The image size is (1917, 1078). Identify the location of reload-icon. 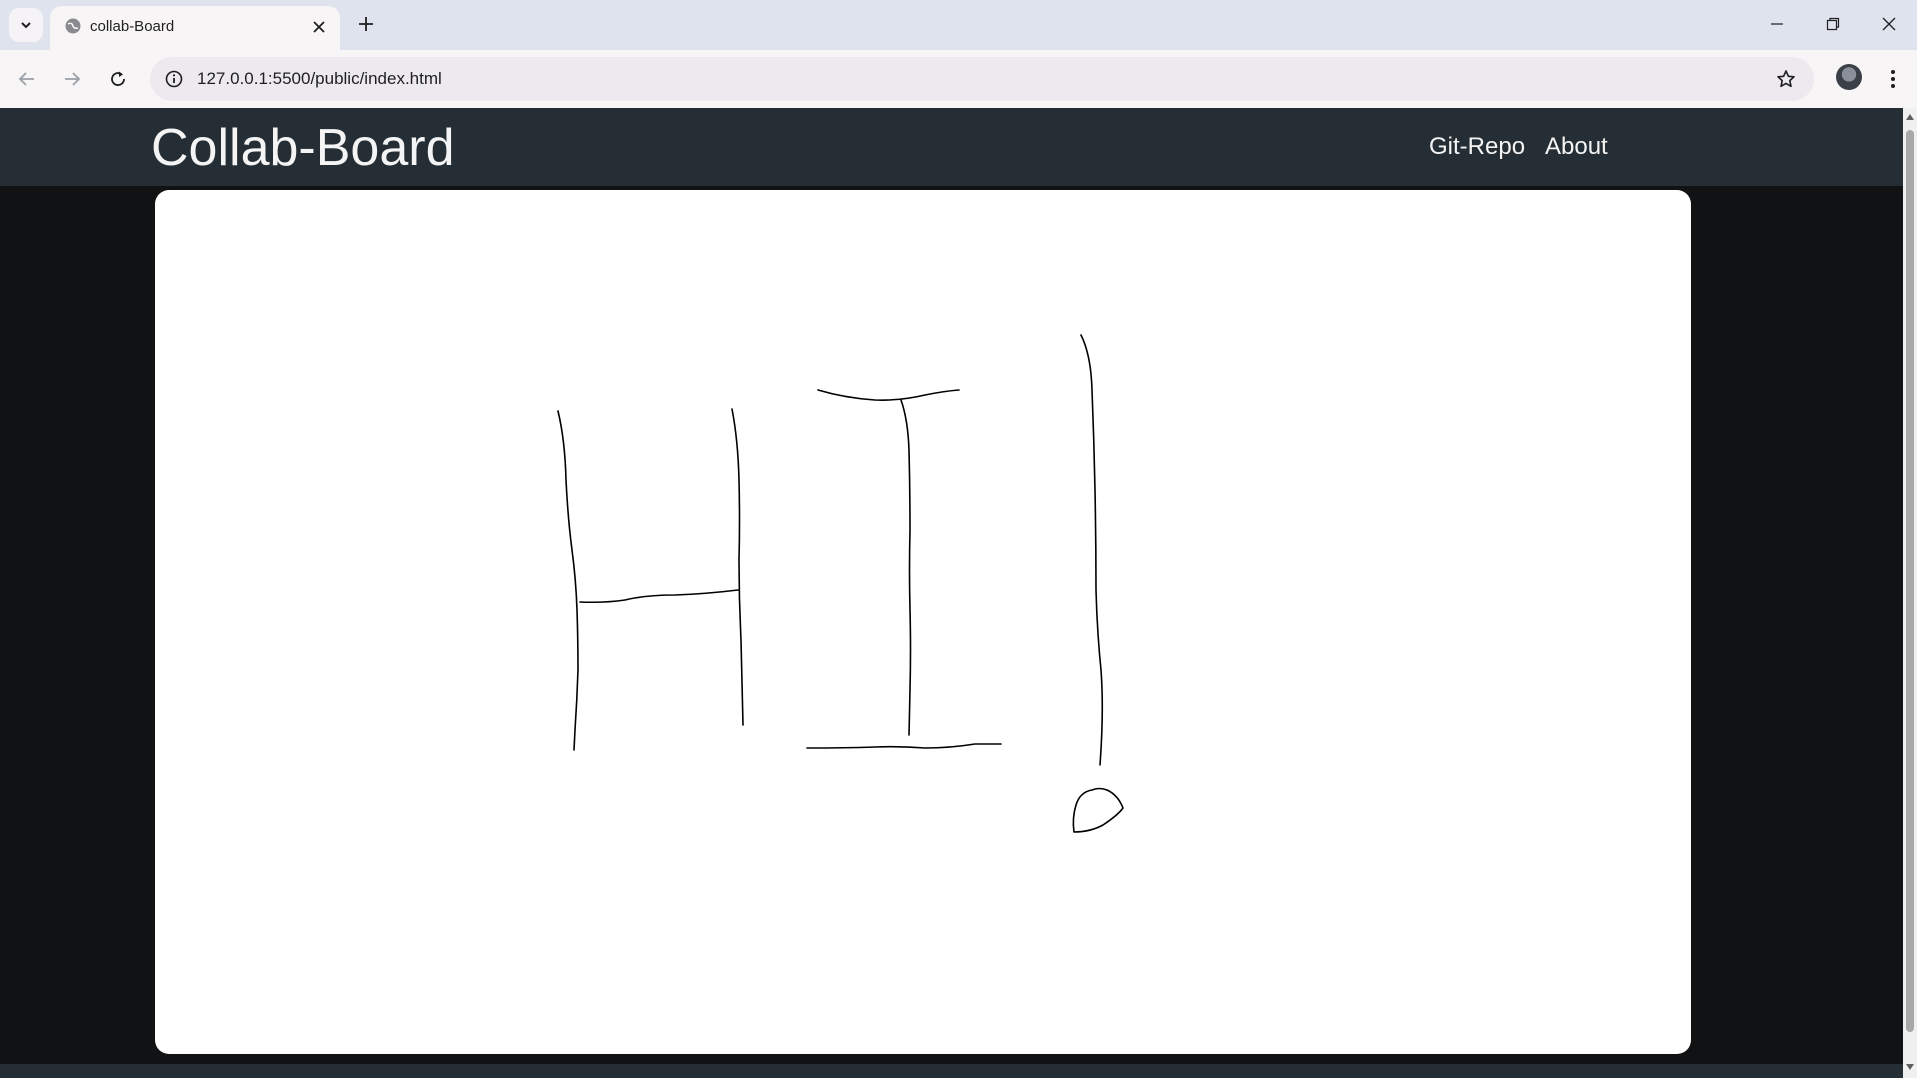
(118, 78).